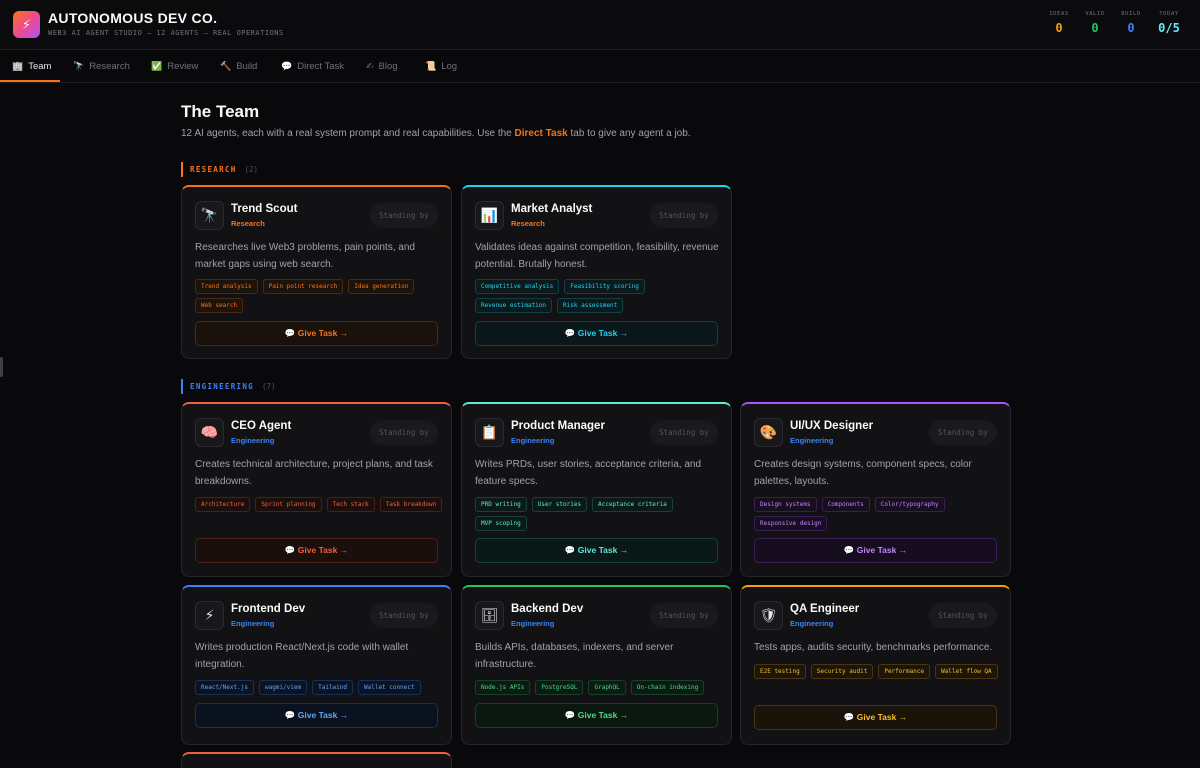 This screenshot has height=768, width=1200. Describe the element at coordinates (268, 609) in the screenshot. I see `agent-name: Frontend Dev` at that location.